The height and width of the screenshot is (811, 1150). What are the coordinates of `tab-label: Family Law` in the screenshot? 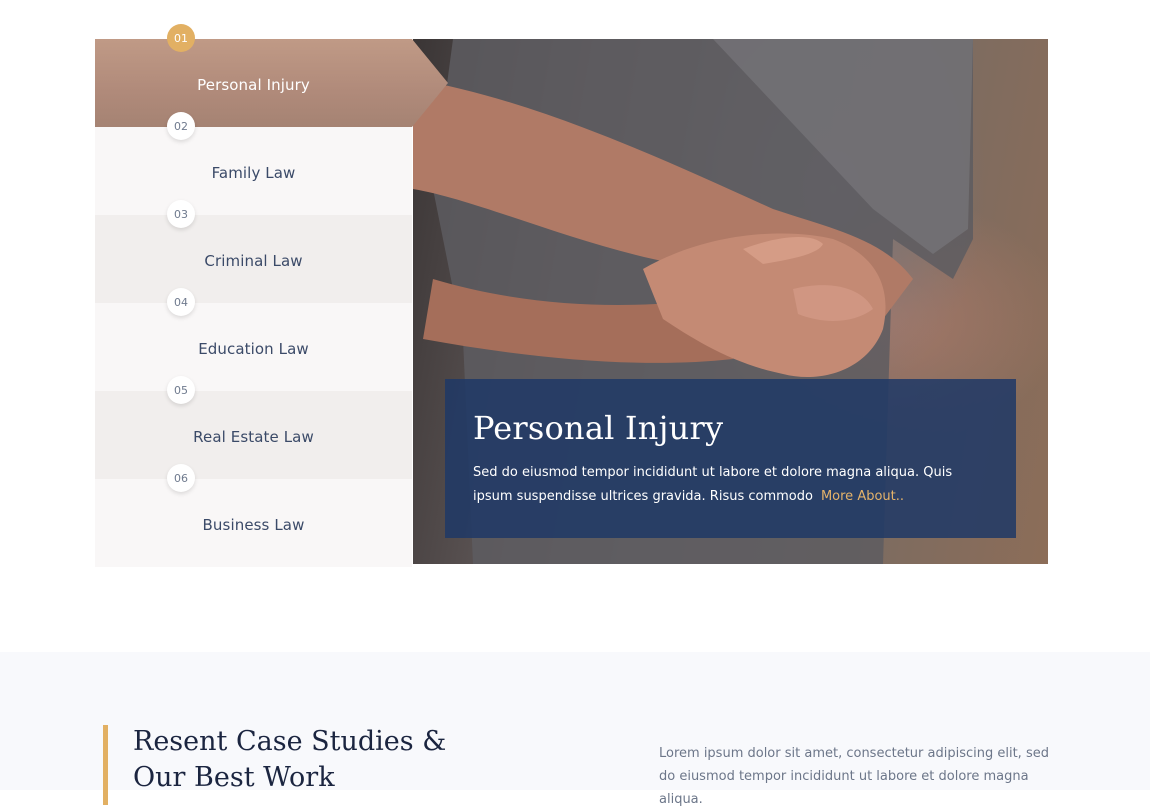 It's located at (253, 173).